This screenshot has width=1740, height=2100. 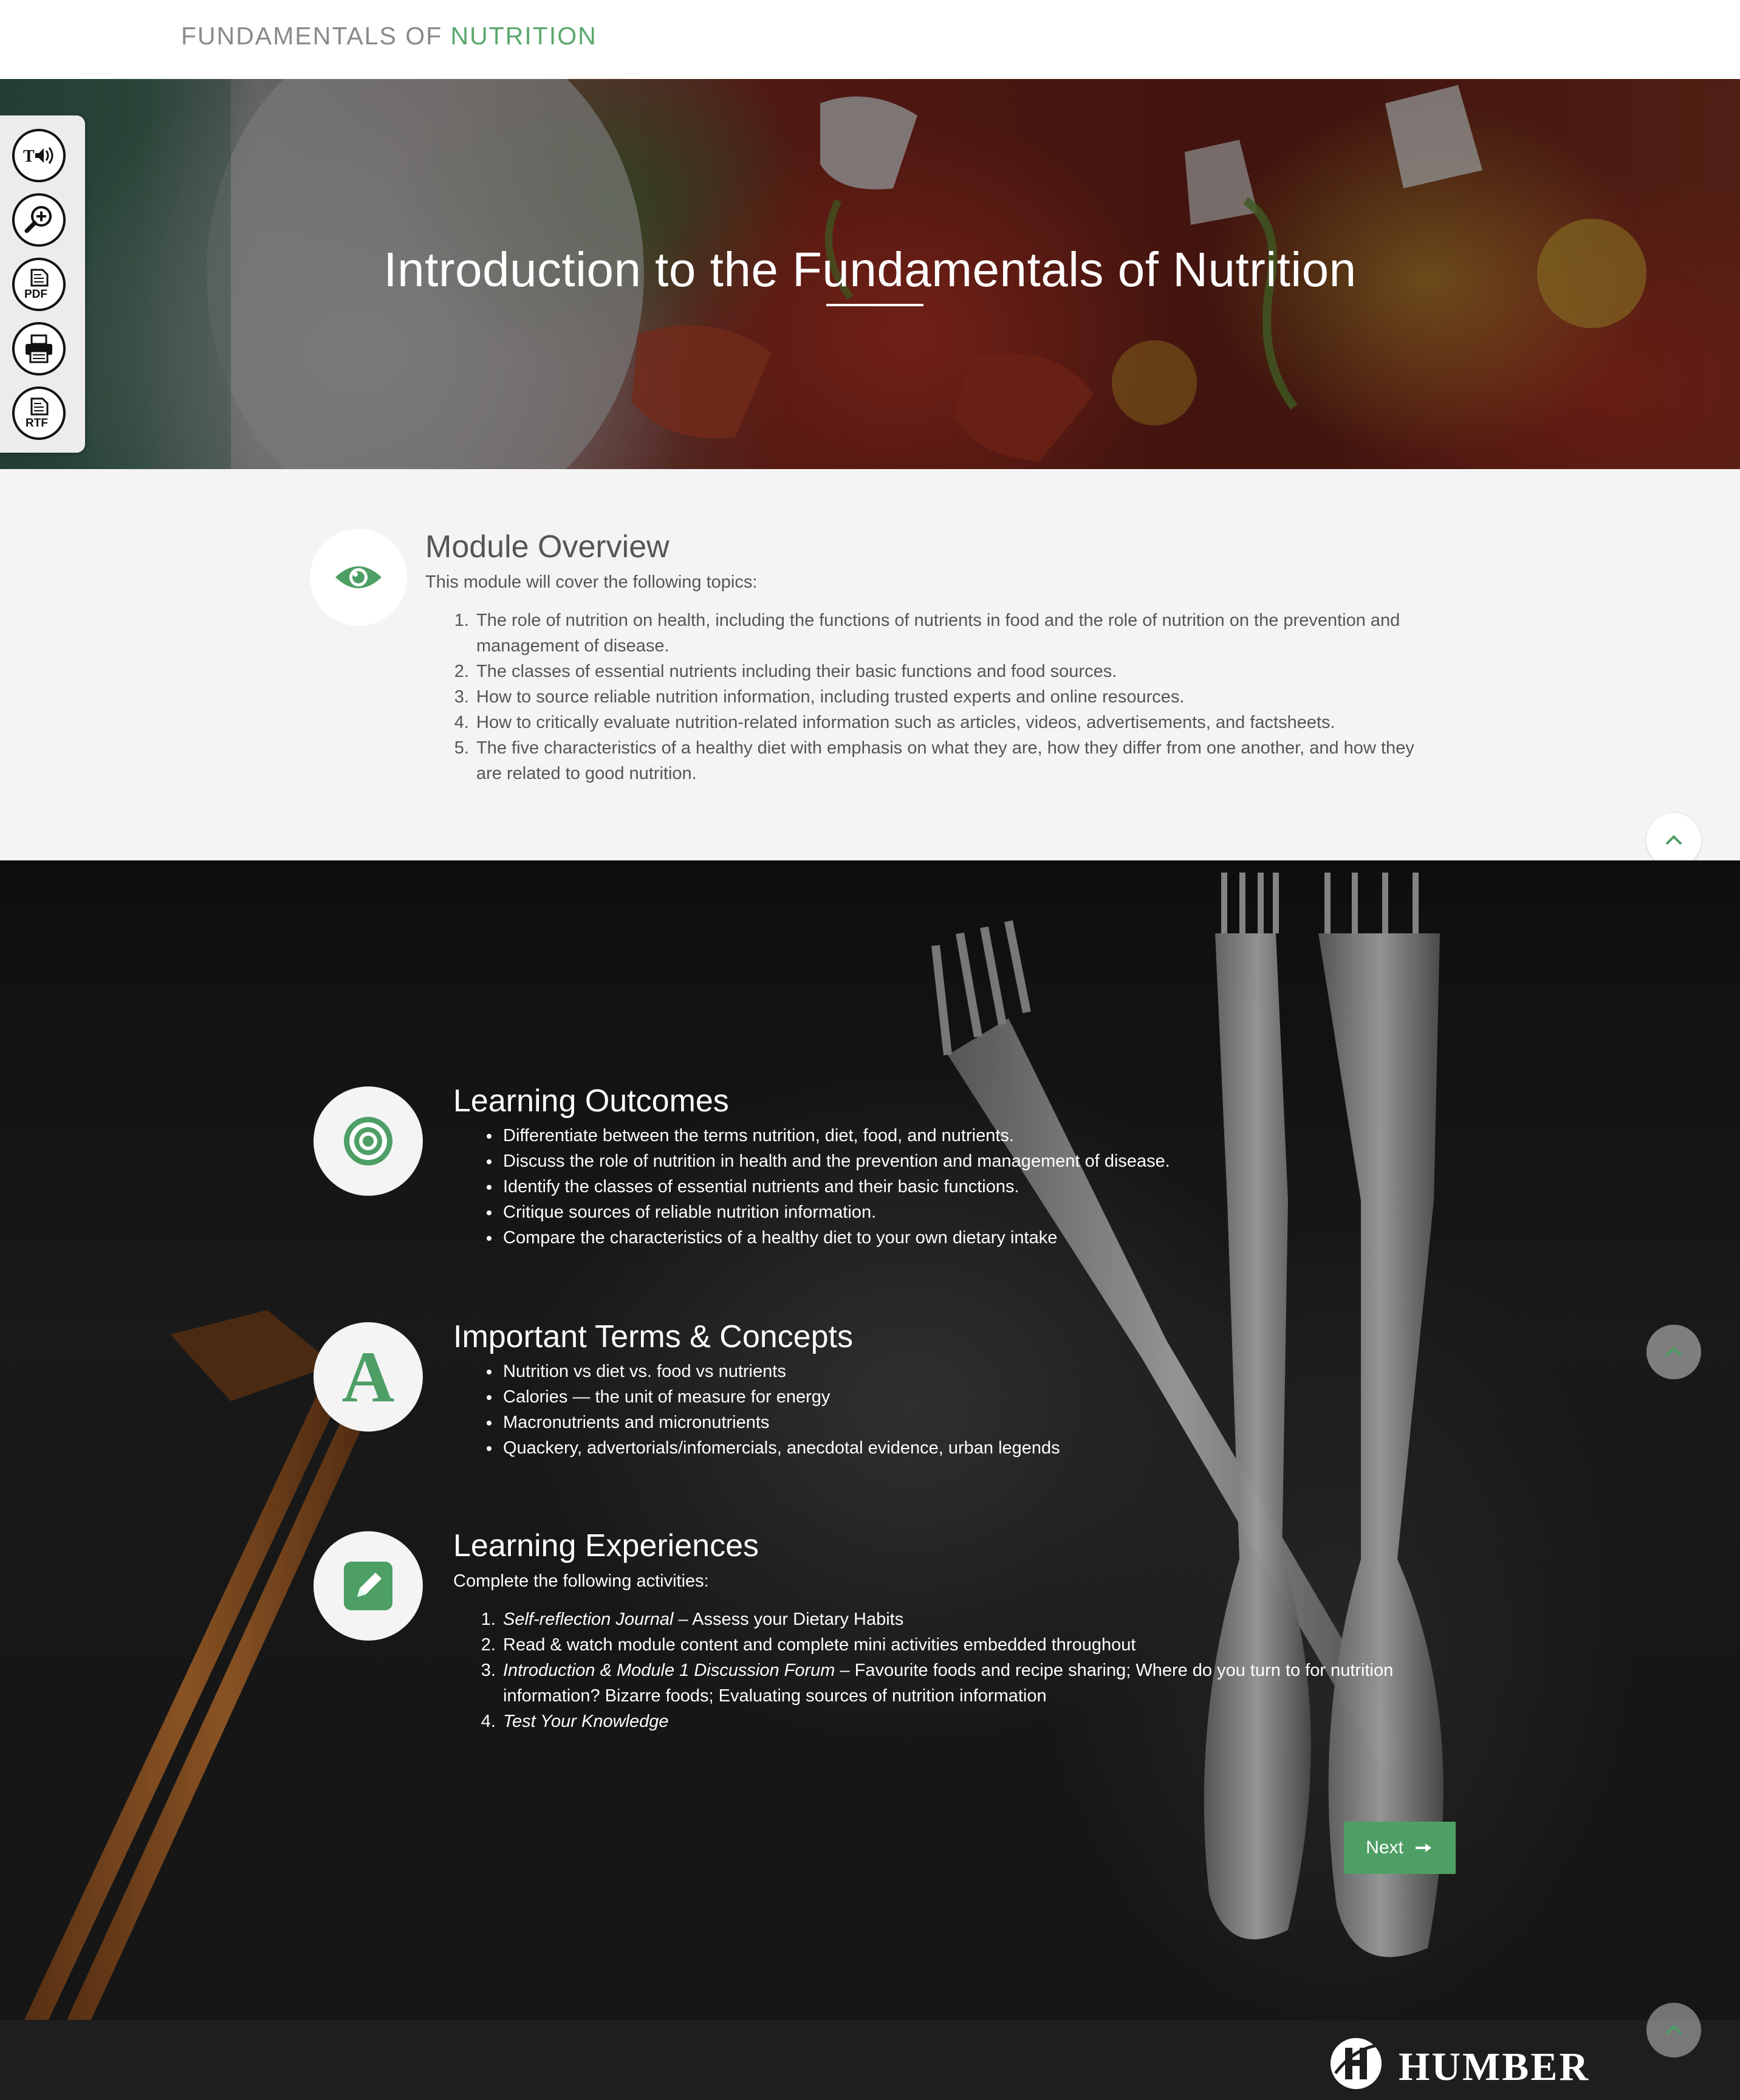 I want to click on outcomes-icon-circle, so click(x=368, y=1141).